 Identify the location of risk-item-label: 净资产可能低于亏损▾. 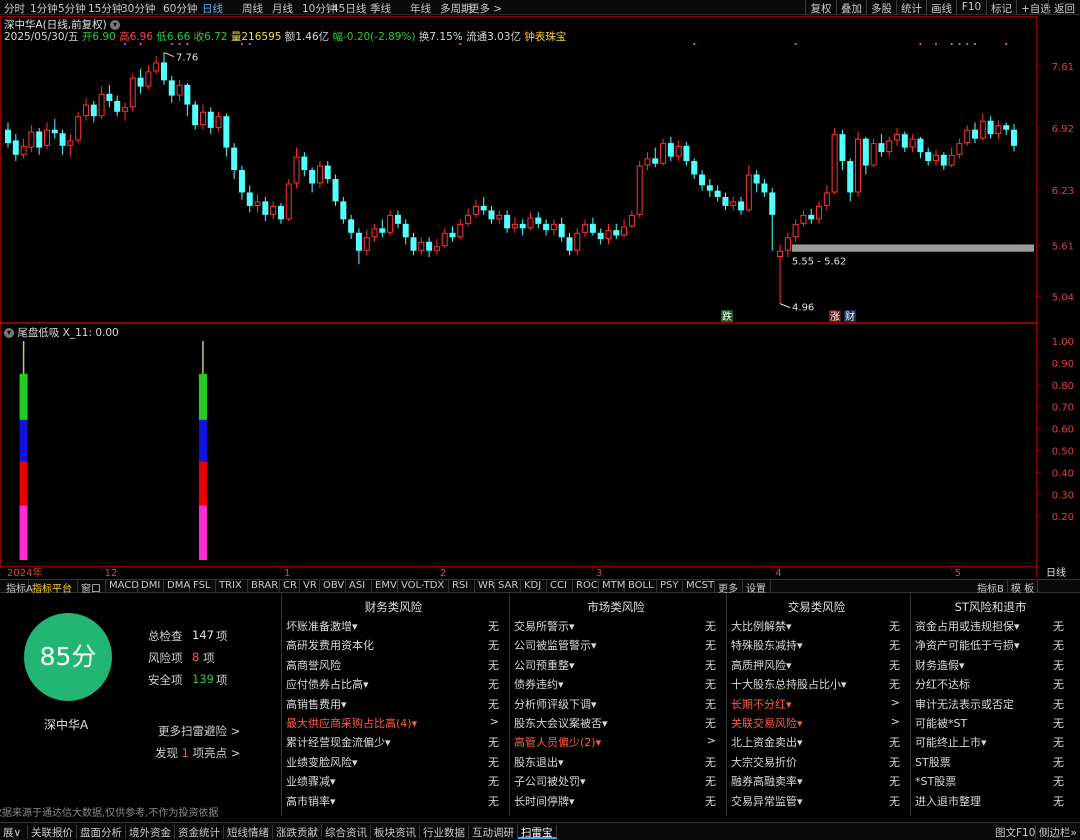
(967, 645).